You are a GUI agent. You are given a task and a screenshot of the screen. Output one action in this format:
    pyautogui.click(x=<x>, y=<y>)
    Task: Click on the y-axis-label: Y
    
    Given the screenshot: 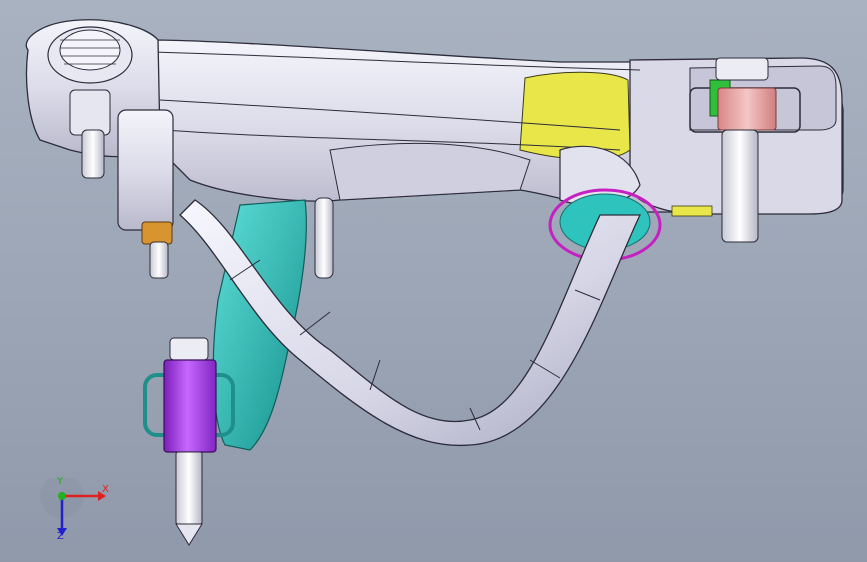 What is the action you would take?
    pyautogui.click(x=60, y=481)
    